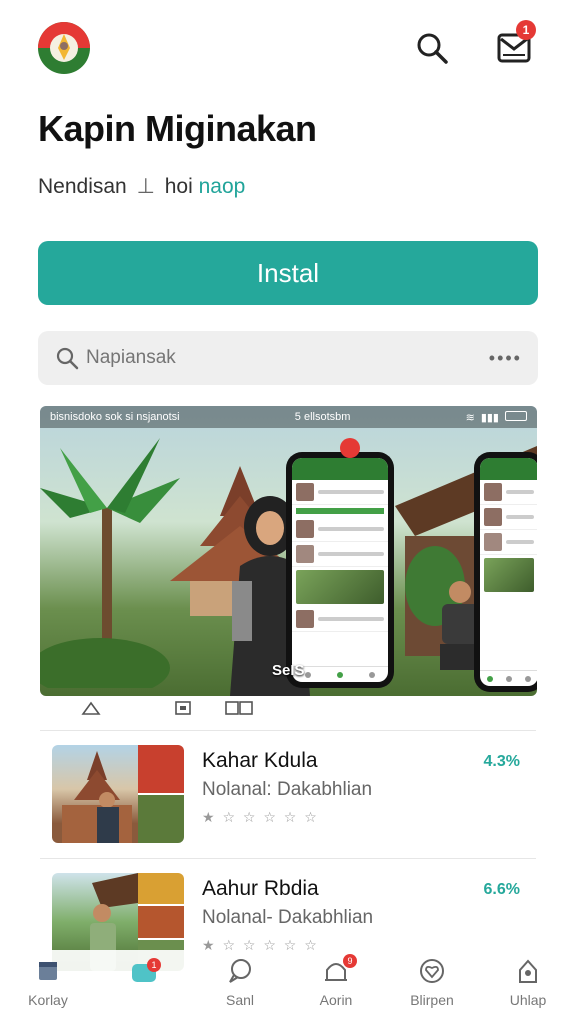 This screenshot has height=1024, width=576. I want to click on screenshot-type-tabs, so click(167, 708).